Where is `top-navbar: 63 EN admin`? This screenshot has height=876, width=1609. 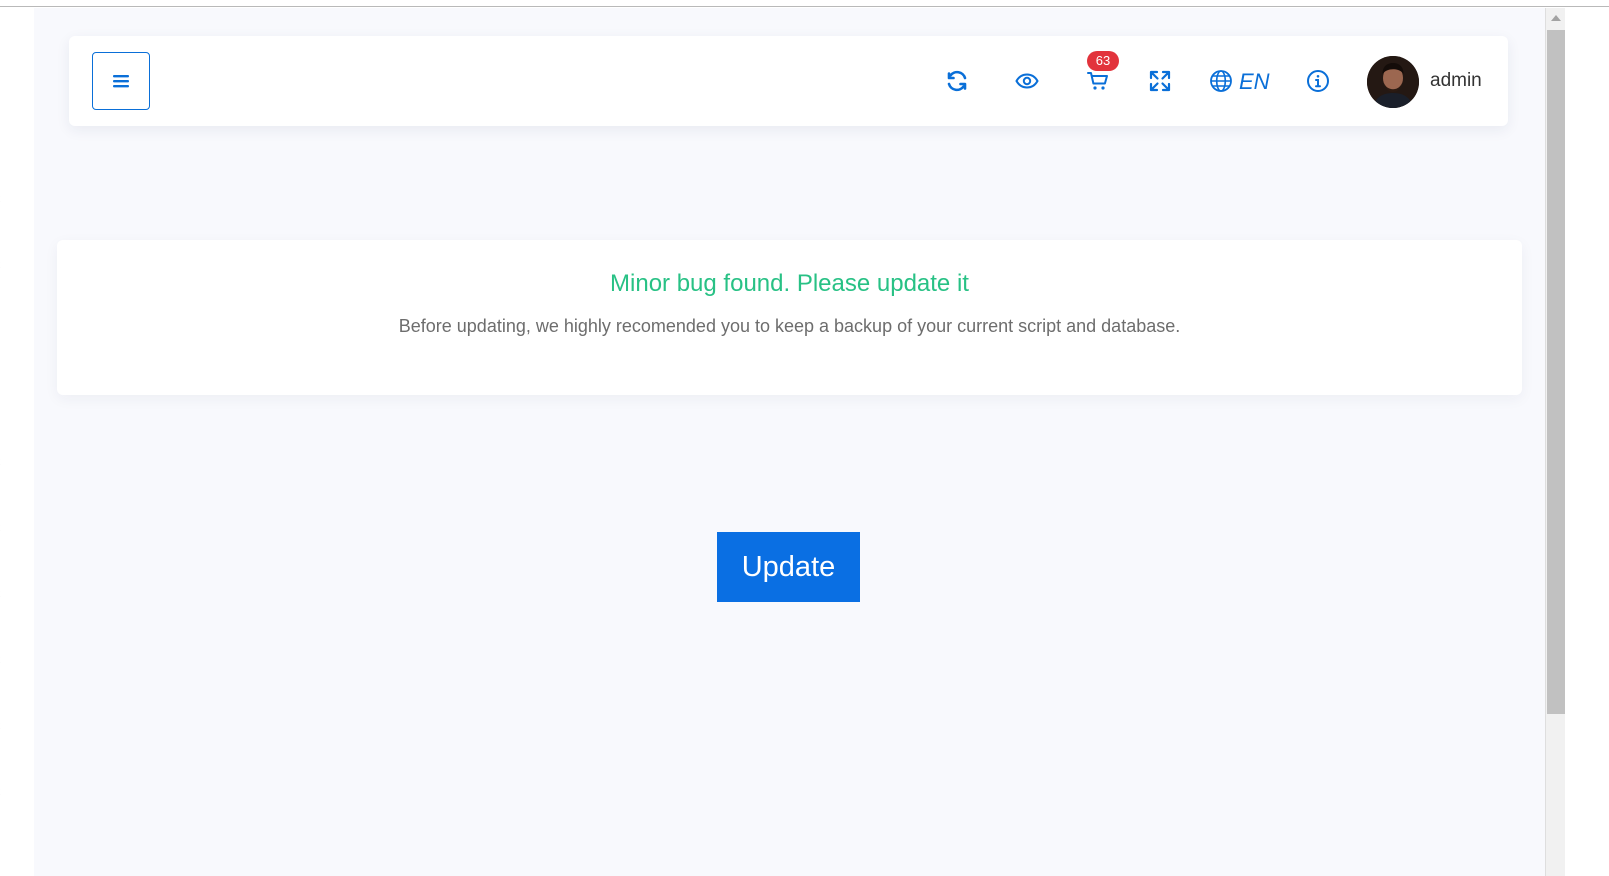
top-navbar: 63 EN admin is located at coordinates (788, 81).